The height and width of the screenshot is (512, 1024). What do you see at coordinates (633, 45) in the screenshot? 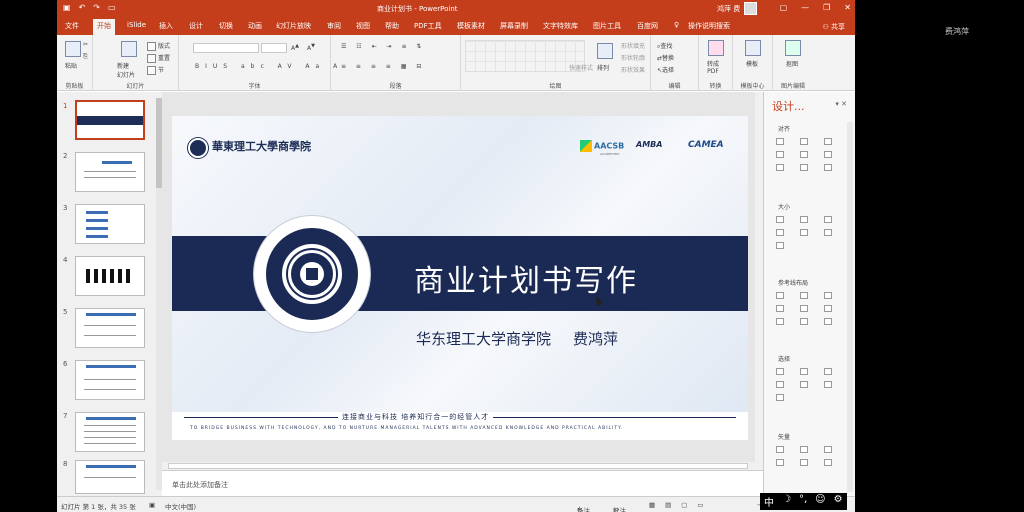
I see `shape-fill-button: 形状填充` at bounding box center [633, 45].